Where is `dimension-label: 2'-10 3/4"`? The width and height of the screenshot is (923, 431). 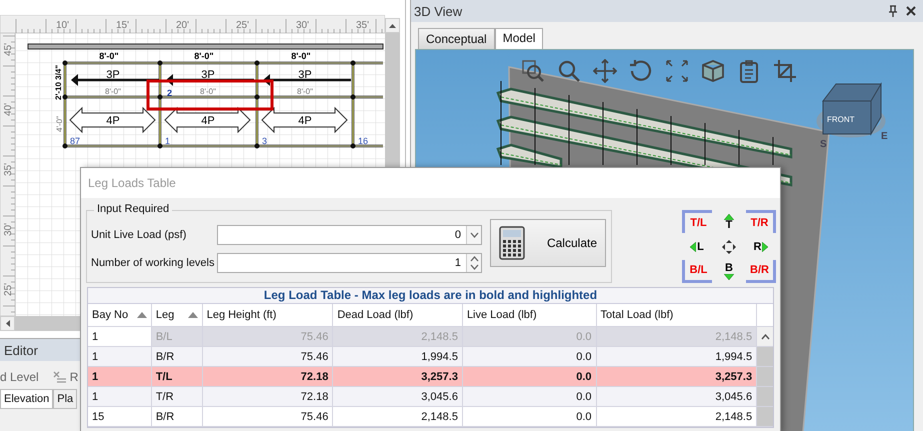
dimension-label: 2'-10 3/4" is located at coordinates (58, 82).